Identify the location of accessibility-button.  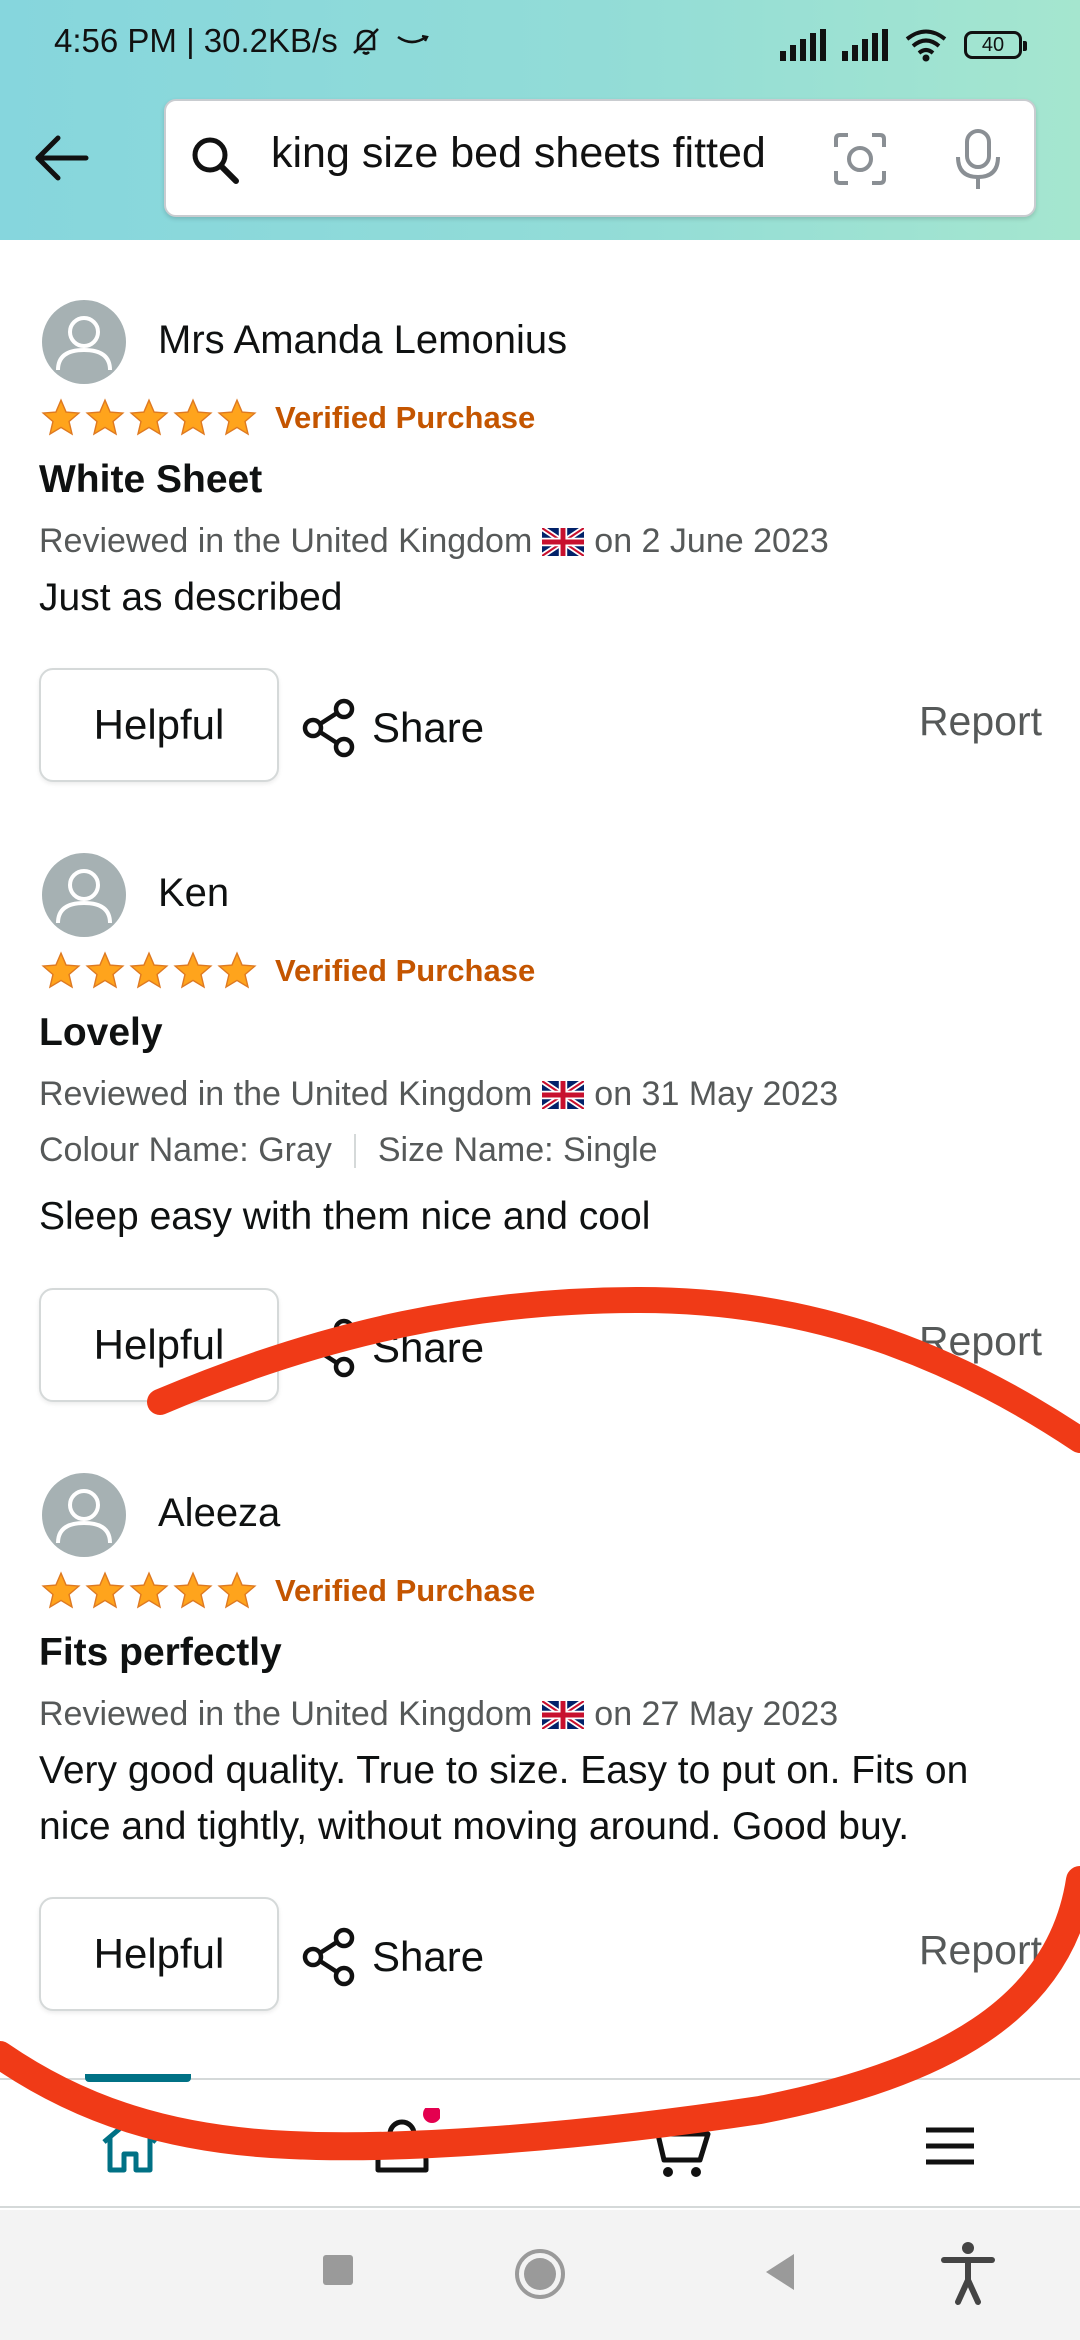
(968, 2275).